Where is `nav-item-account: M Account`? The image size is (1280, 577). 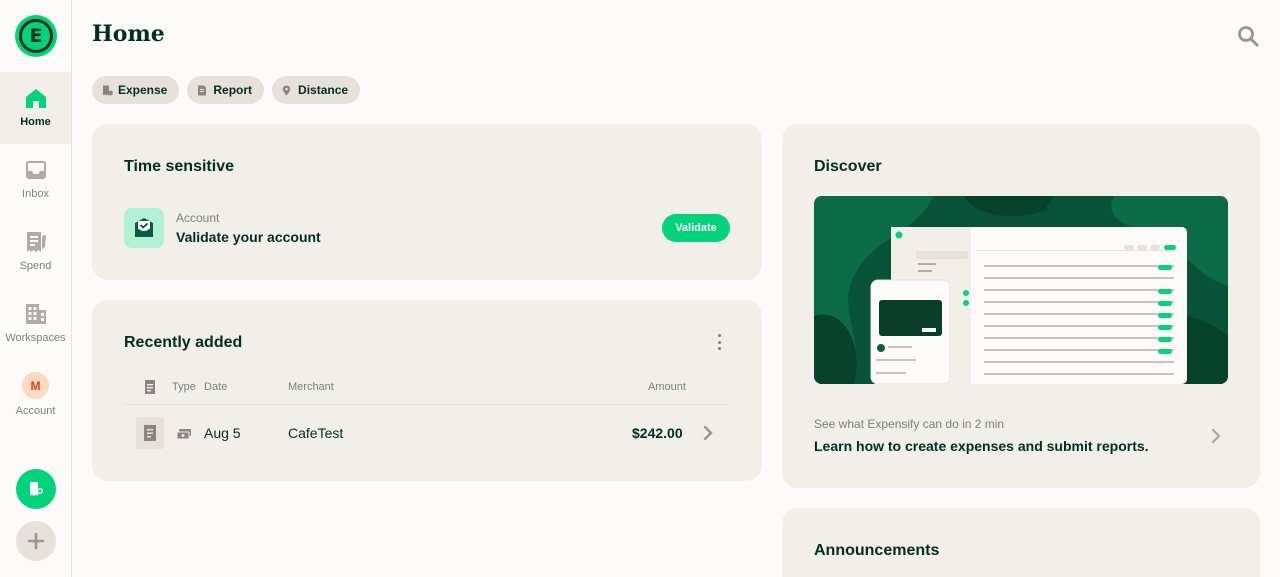 nav-item-account: M Account is located at coordinates (35, 396).